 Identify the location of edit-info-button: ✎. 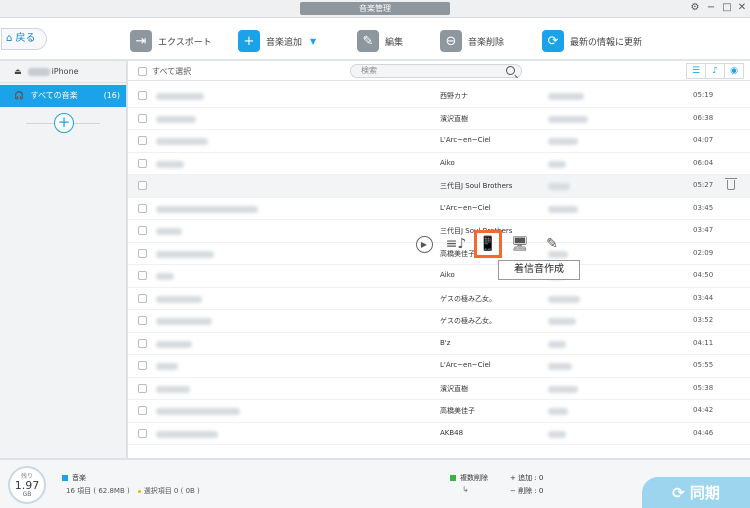
(552, 244).